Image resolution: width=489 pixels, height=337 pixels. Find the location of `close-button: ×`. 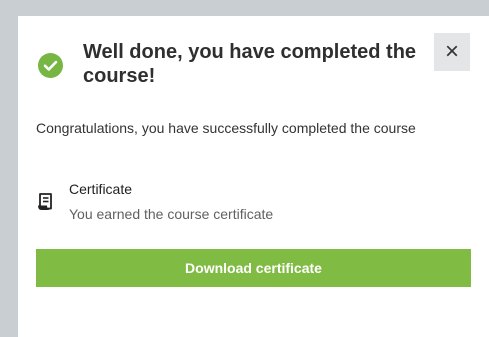

close-button: × is located at coordinates (452, 52).